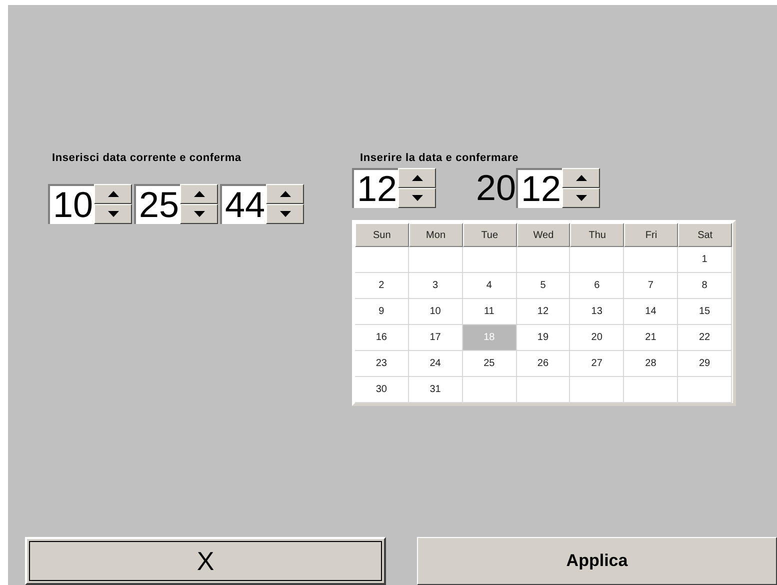 This screenshot has height=585, width=777. Describe the element at coordinates (543, 312) in the screenshot. I see `day-cell: 12` at that location.